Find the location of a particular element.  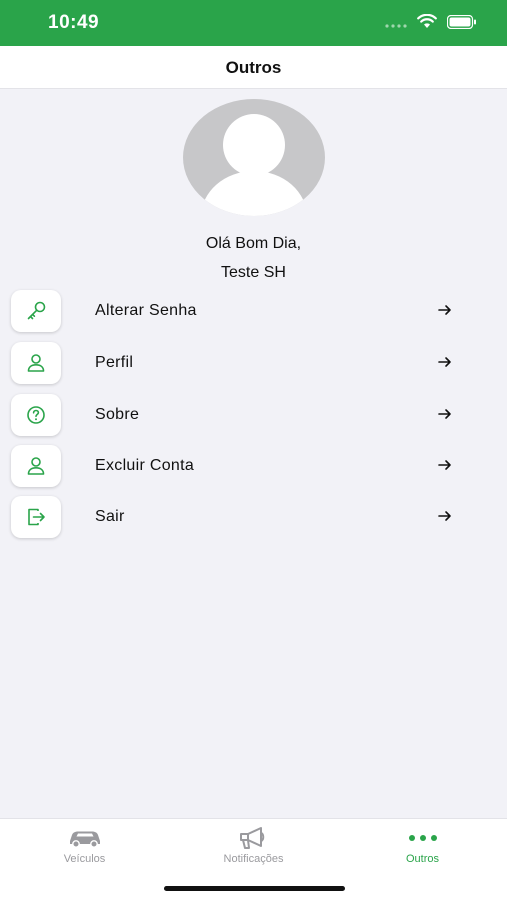

tab-label: Outros is located at coordinates (422, 859).